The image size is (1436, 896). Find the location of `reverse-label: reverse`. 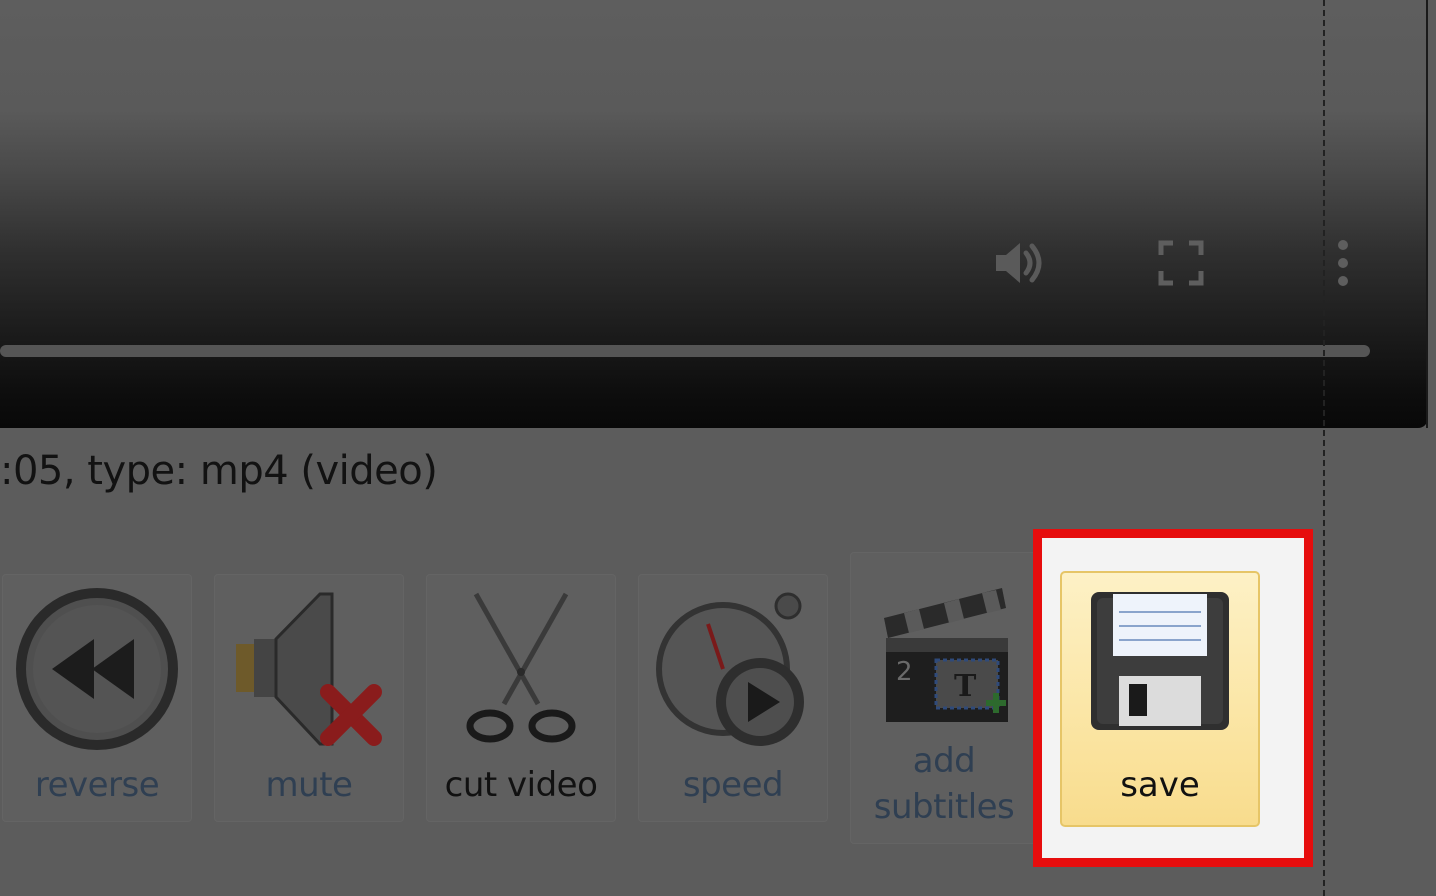

reverse-label: reverse is located at coordinates (97, 785).